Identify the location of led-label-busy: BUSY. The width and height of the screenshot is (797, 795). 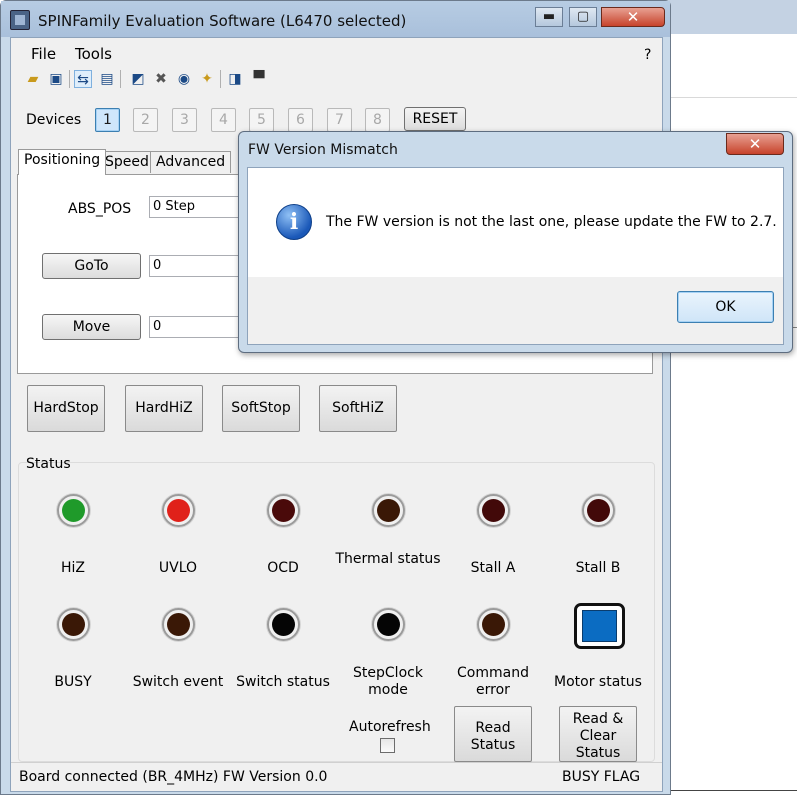
(73, 682).